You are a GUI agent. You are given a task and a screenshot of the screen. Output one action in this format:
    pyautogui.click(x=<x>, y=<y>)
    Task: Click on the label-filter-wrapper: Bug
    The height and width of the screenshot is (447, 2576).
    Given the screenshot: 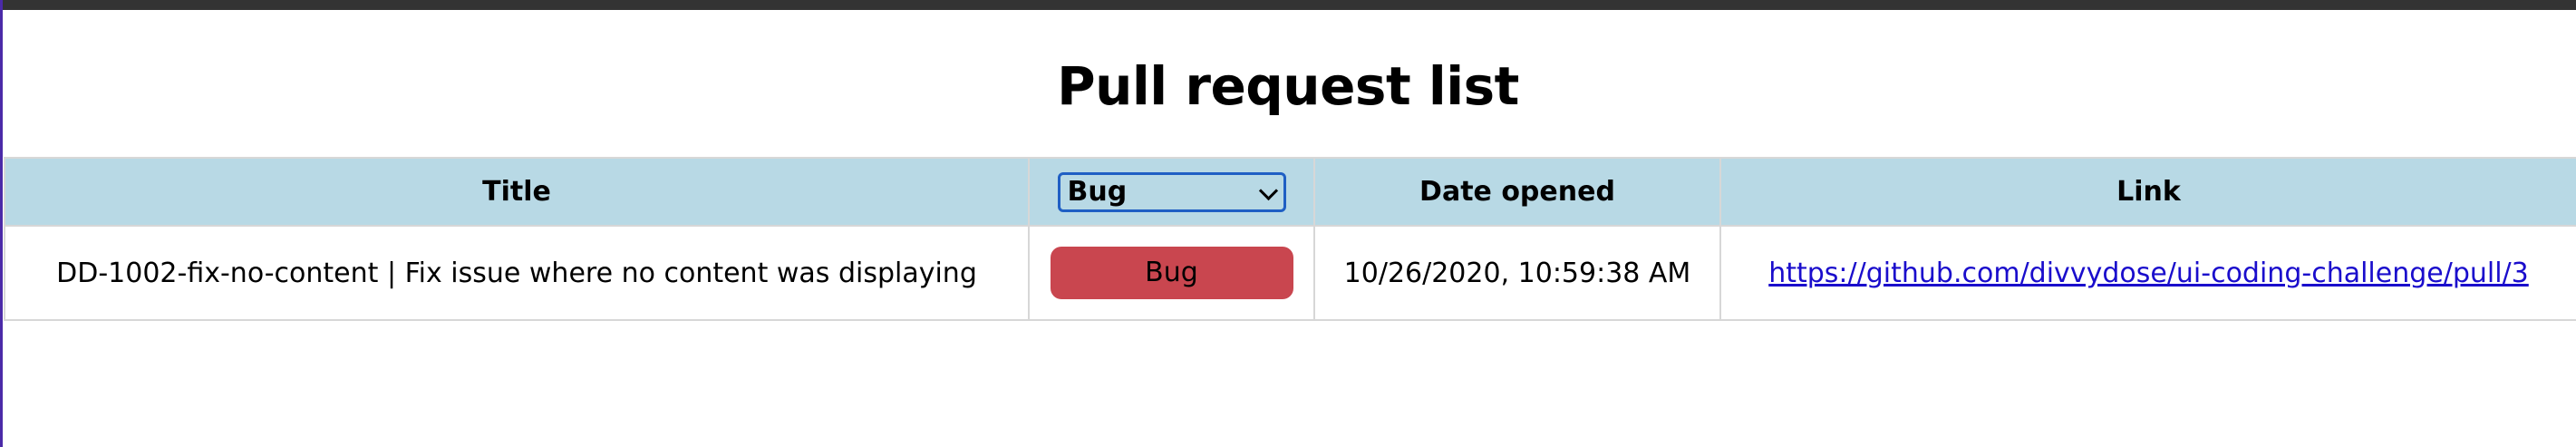 What is the action you would take?
    pyautogui.click(x=1171, y=191)
    